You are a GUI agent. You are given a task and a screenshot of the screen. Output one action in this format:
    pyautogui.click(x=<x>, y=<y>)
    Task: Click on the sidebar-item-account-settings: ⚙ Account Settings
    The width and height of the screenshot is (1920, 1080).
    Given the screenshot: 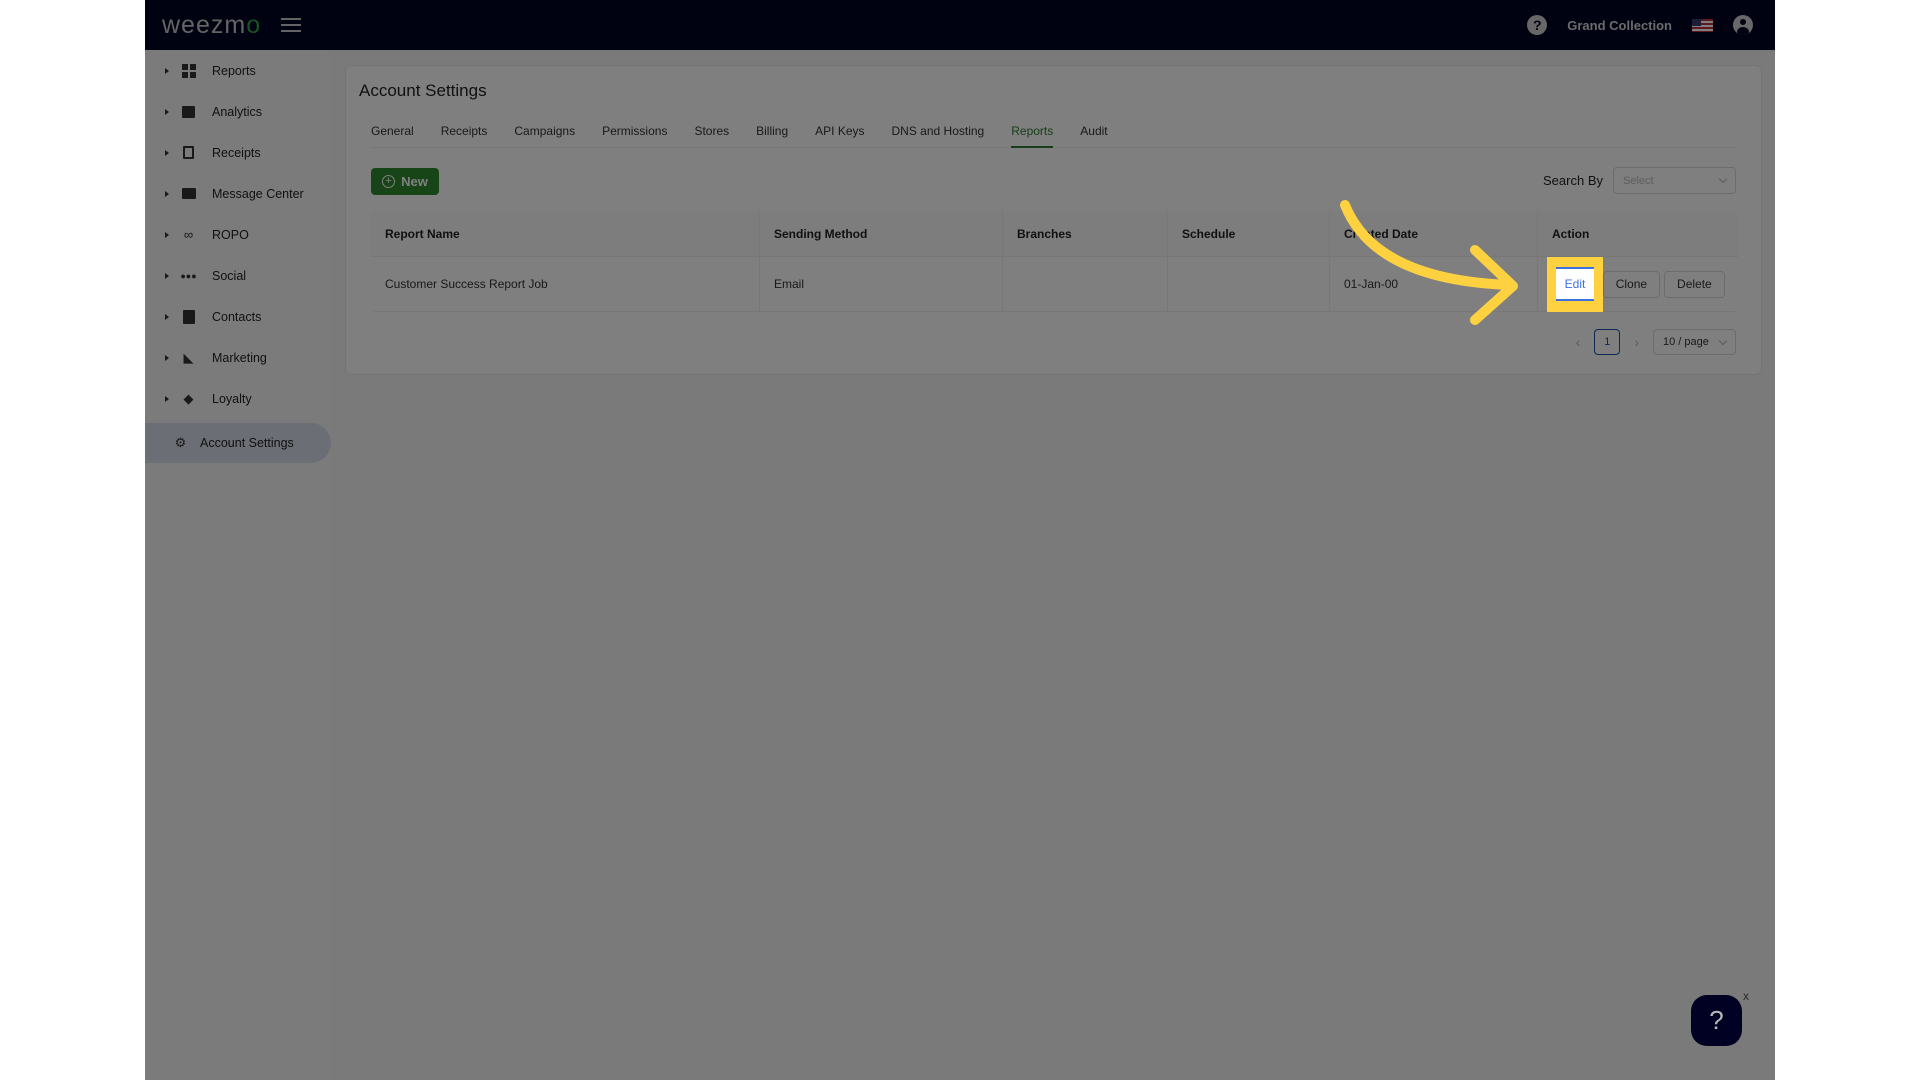 What is the action you would take?
    pyautogui.click(x=238, y=443)
    